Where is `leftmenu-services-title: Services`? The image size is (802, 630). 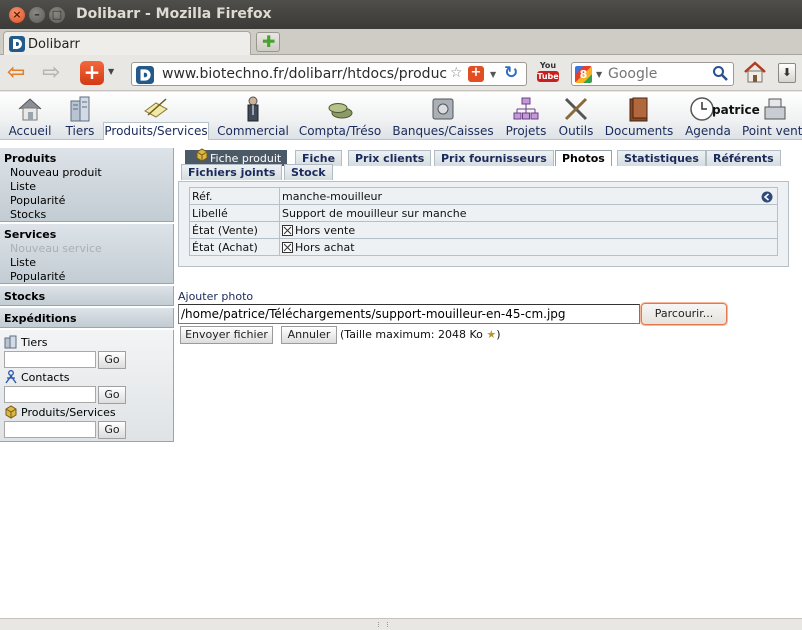
leftmenu-services-title: Services is located at coordinates (86, 233).